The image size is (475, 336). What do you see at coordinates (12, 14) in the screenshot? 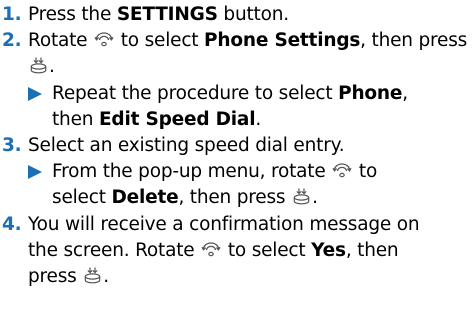
I see `step-number: 1.` at bounding box center [12, 14].